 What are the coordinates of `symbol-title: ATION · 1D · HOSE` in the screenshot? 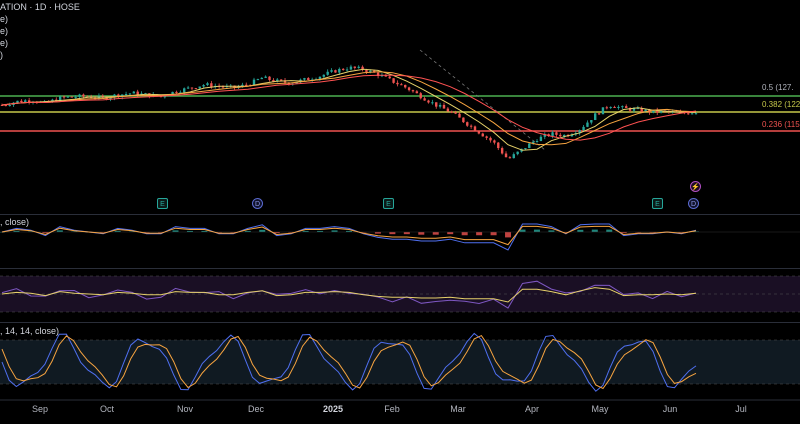 It's located at (40, 7).